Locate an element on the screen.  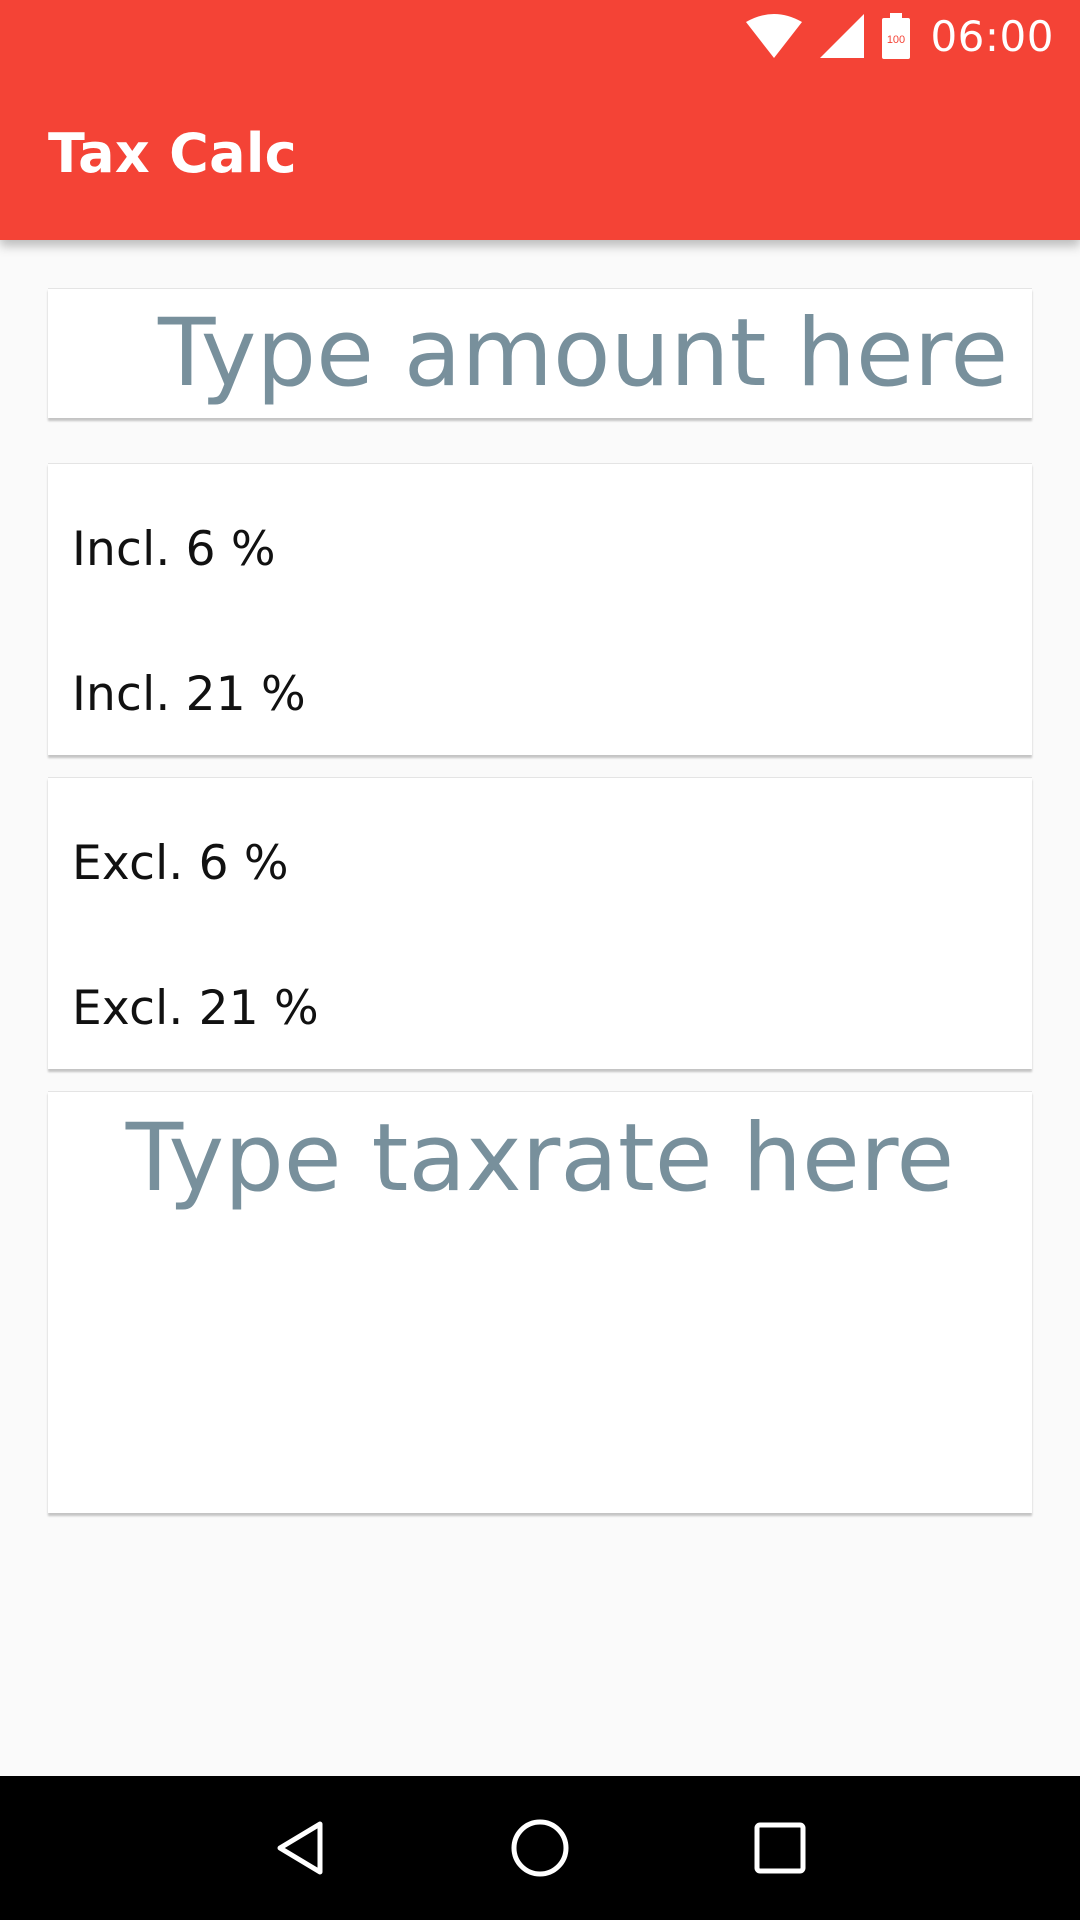
cell-signal-icon is located at coordinates (842, 36).